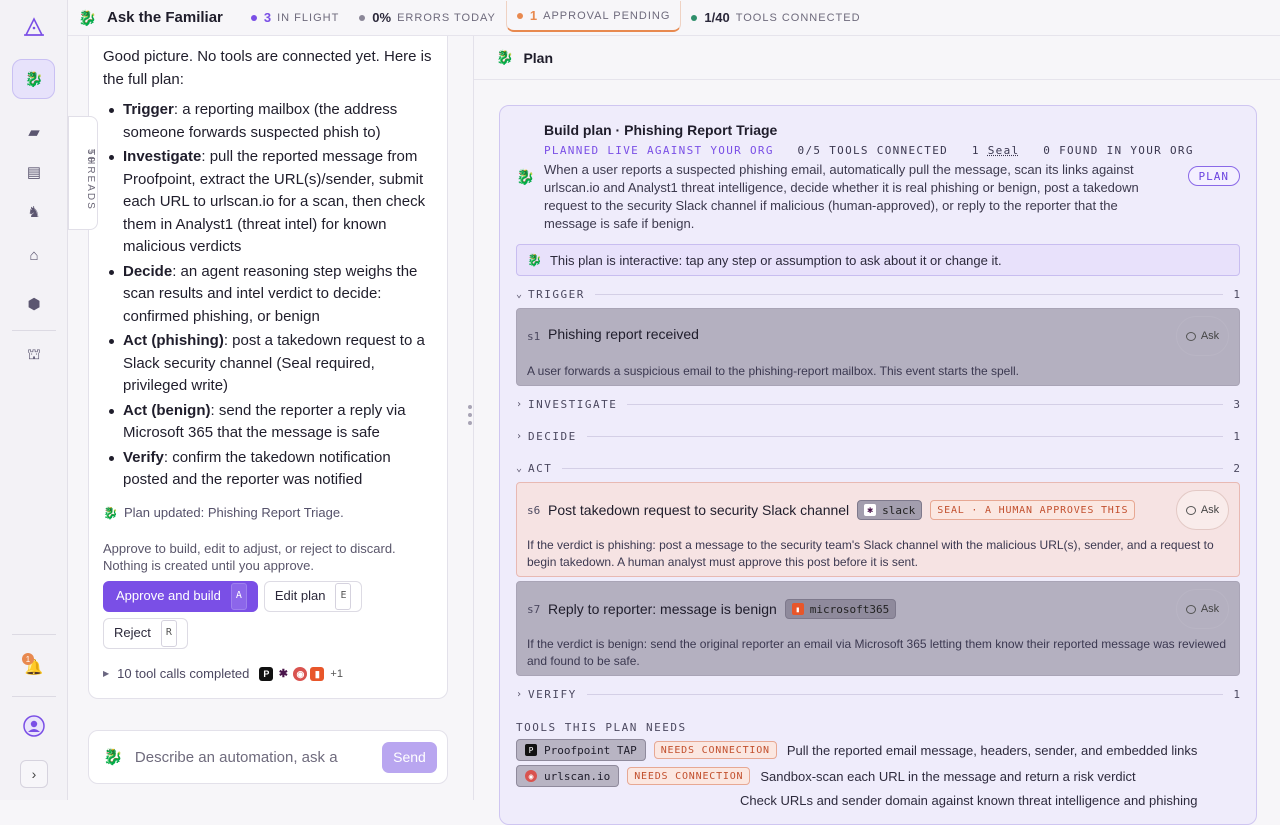 The image size is (1280, 825). What do you see at coordinates (878, 436) in the screenshot?
I see `section-decide: › DECIDE 1` at bounding box center [878, 436].